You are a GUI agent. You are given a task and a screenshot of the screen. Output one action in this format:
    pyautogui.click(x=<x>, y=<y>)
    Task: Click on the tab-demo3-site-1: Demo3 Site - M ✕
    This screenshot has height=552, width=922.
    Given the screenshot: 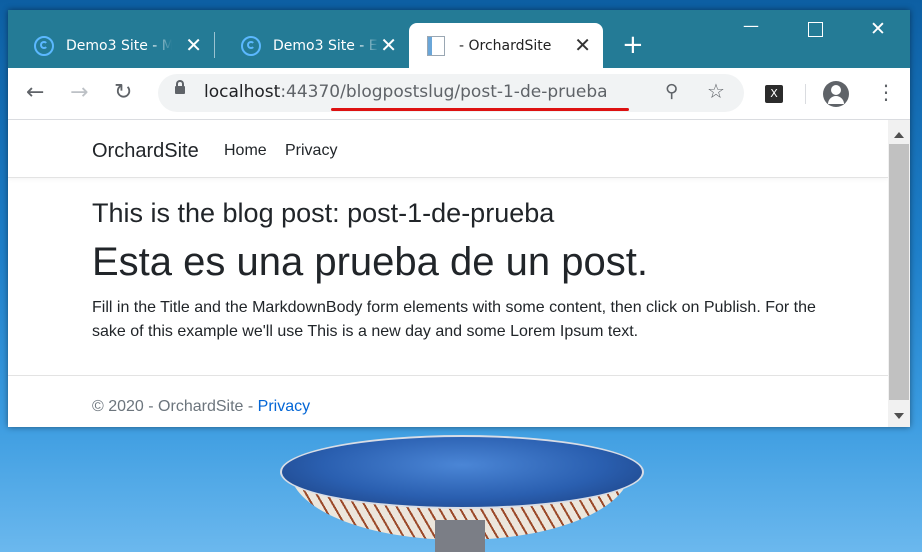 What is the action you would take?
    pyautogui.click(x=111, y=45)
    